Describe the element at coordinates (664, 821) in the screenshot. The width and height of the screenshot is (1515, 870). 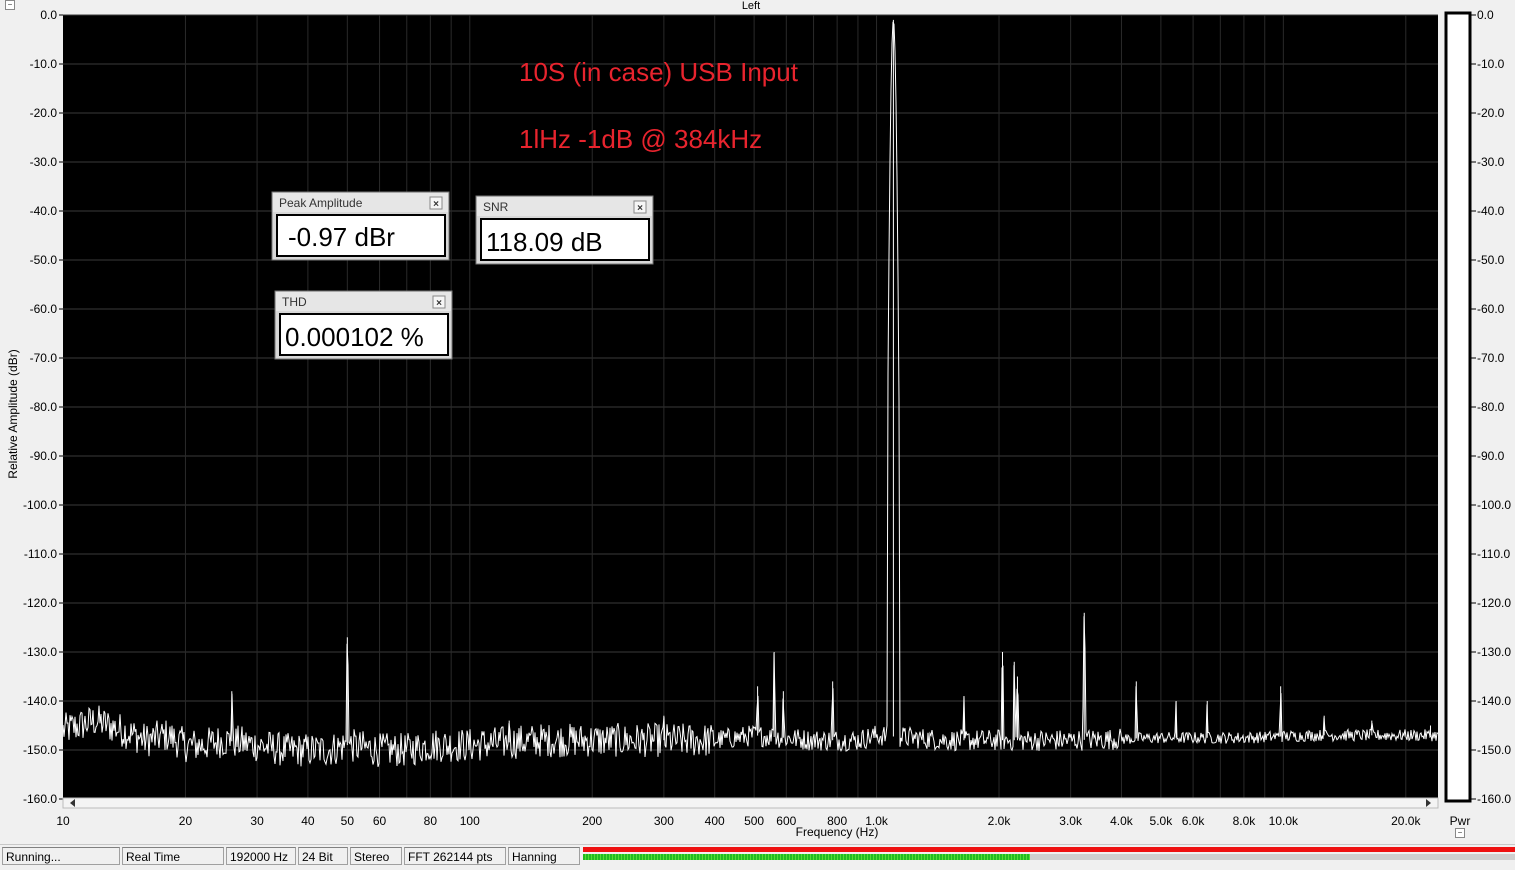
I see `x-tick-label: 300` at that location.